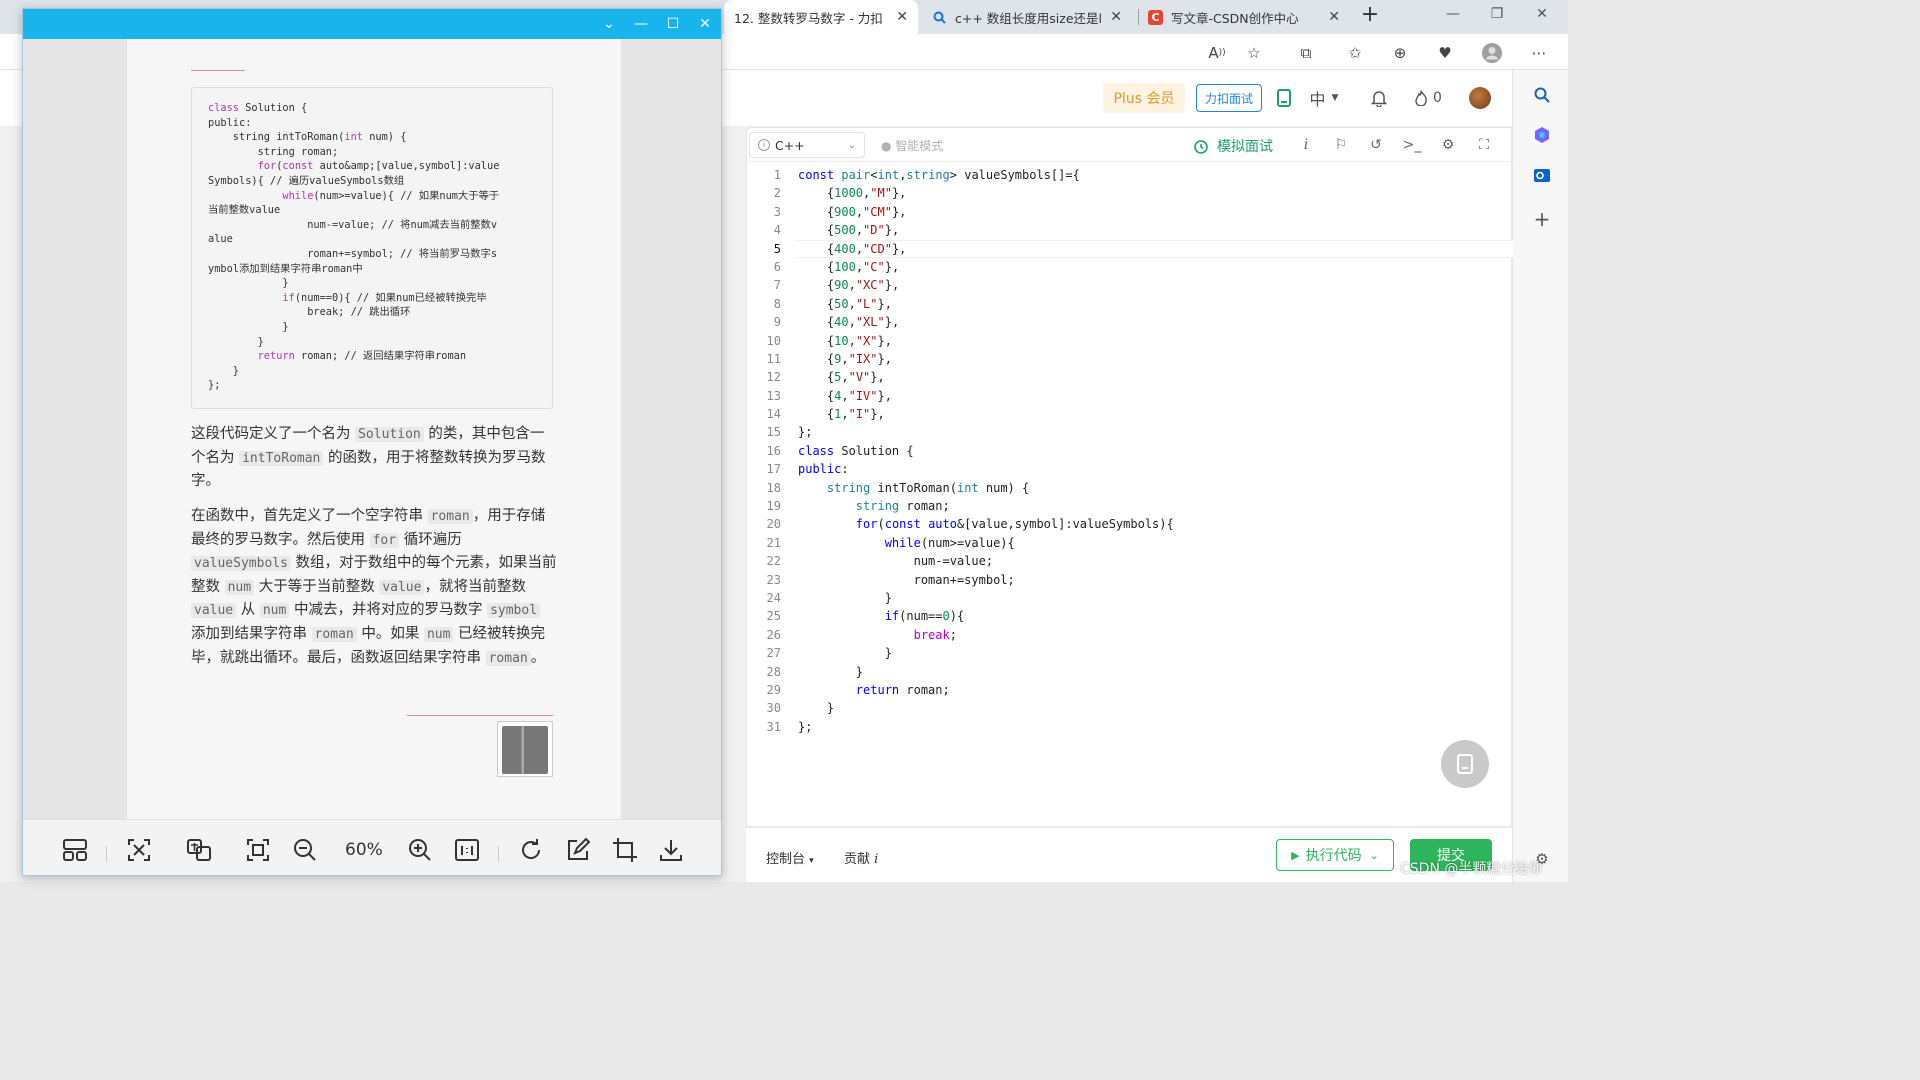 This screenshot has height=1080, width=1920. What do you see at coordinates (1130, 598) in the screenshot?
I see `code-line: 24 }` at bounding box center [1130, 598].